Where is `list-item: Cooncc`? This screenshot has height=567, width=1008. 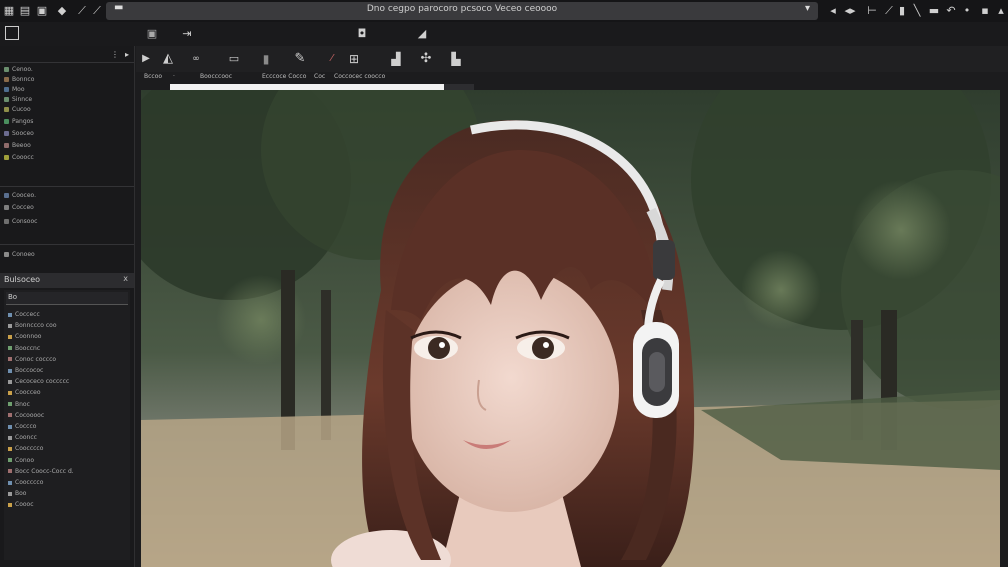
list-item: Cooncc is located at coordinates (22, 437).